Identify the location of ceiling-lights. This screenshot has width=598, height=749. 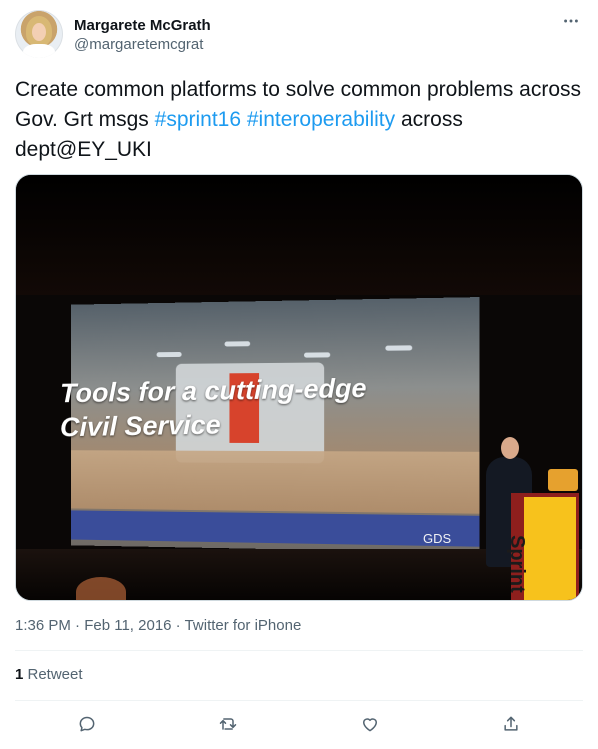
(287, 346).